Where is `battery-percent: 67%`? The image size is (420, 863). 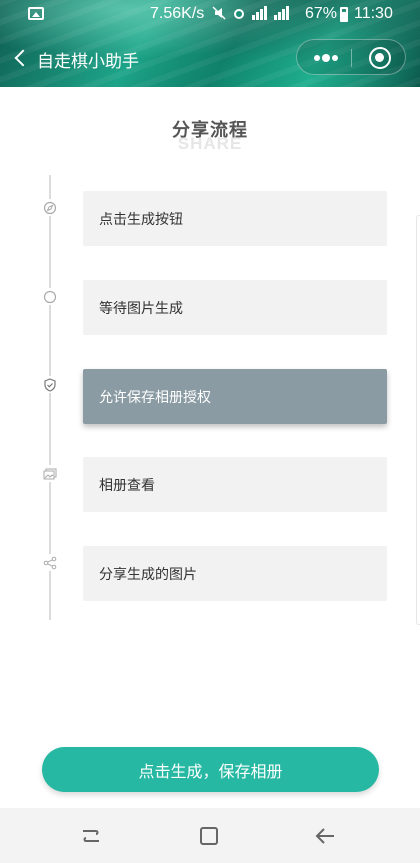
battery-percent: 67% is located at coordinates (321, 13).